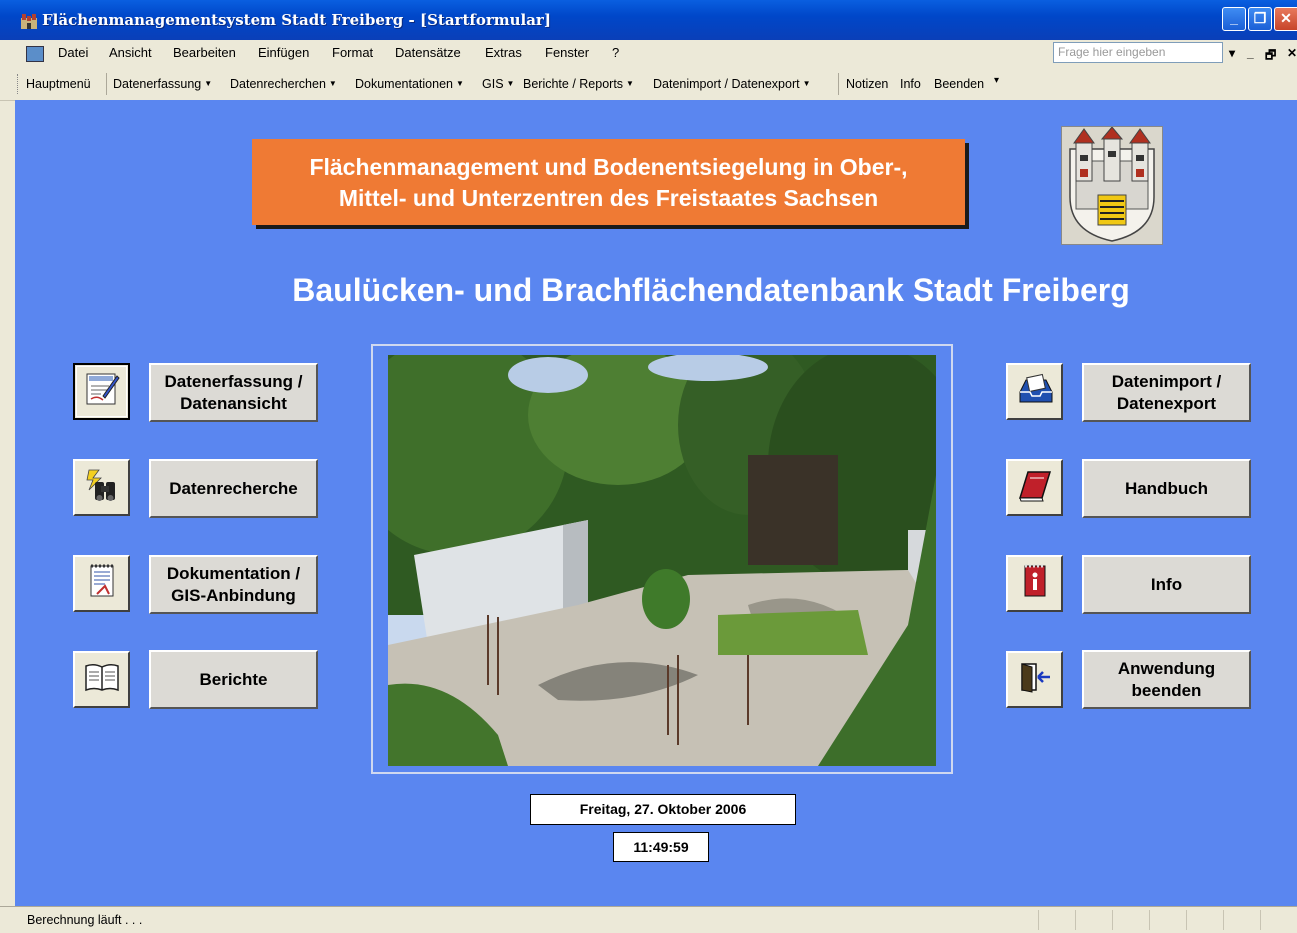  I want to click on menu-fenster: Fenster, so click(567, 52).